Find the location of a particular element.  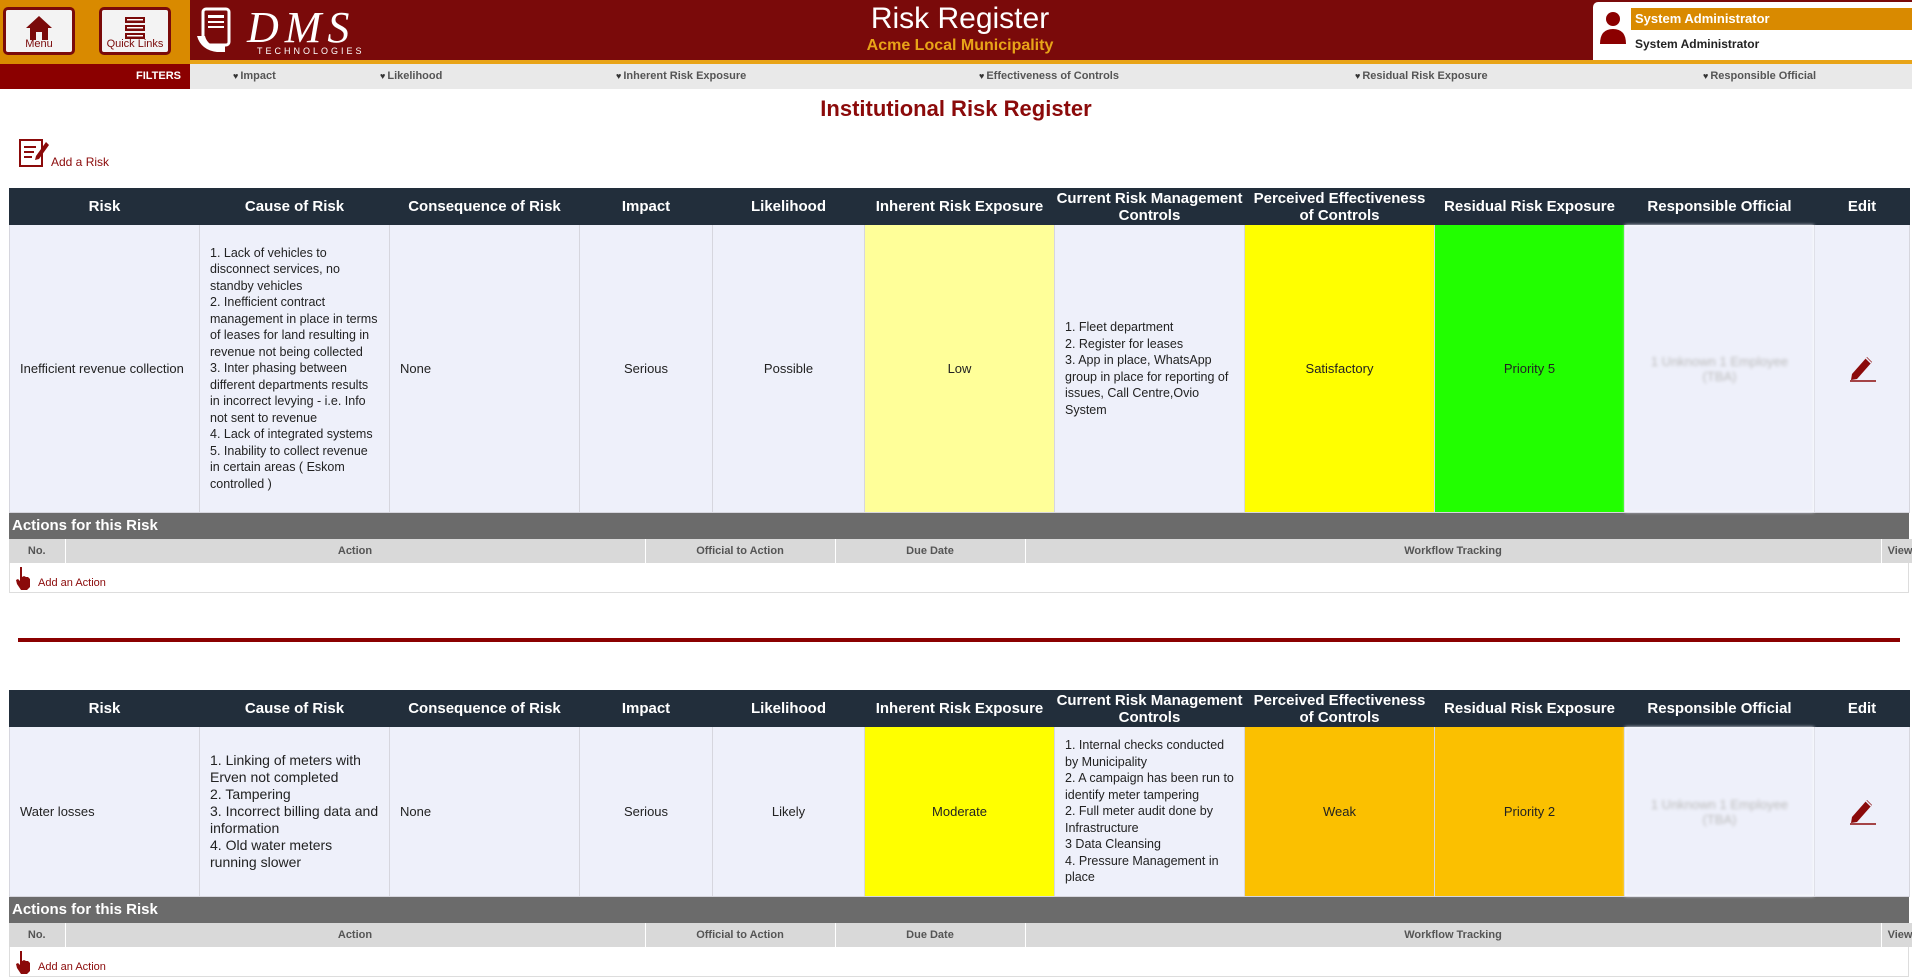

document-hand-icon is located at coordinates (214, 29).